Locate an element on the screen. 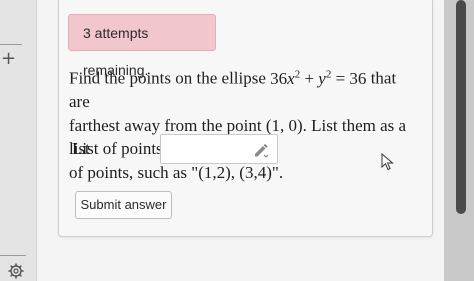  plus-icon: + is located at coordinates (8, 59).